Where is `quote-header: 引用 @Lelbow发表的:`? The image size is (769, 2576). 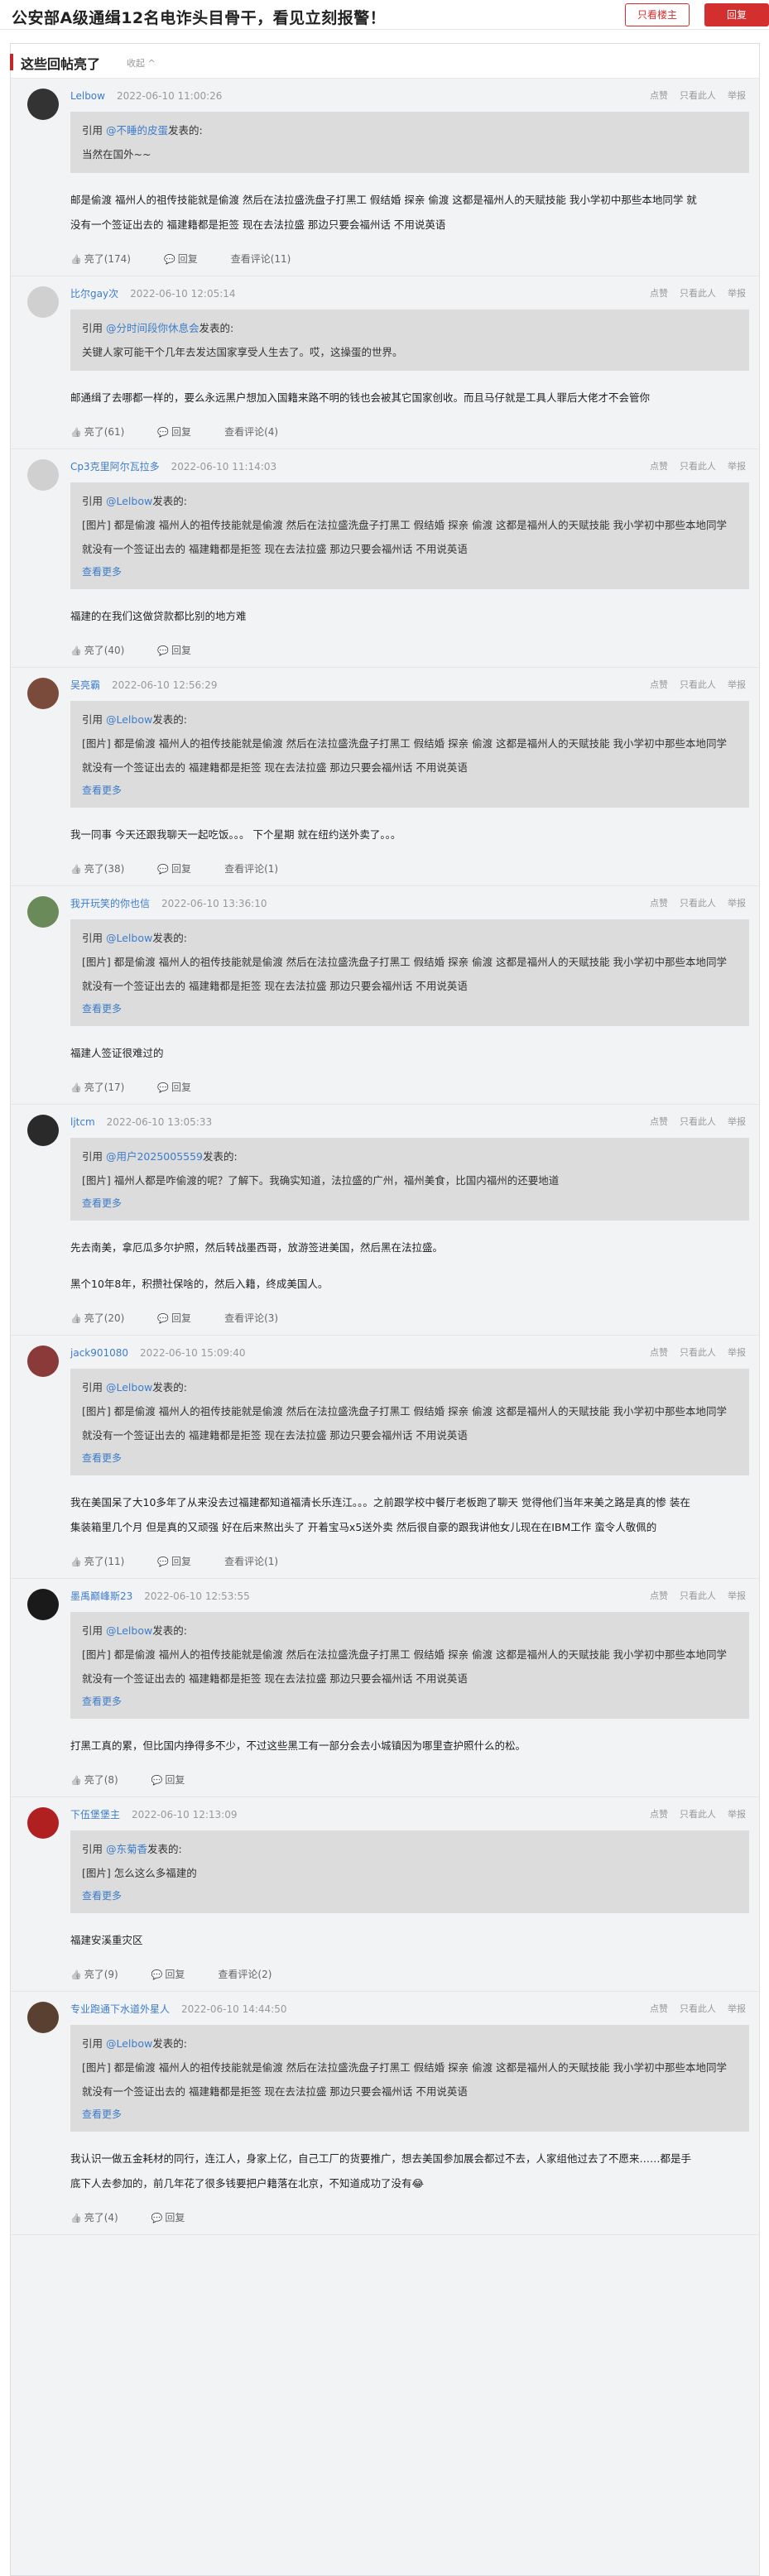 quote-header: 引用 @Lelbow发表的: is located at coordinates (410, 501).